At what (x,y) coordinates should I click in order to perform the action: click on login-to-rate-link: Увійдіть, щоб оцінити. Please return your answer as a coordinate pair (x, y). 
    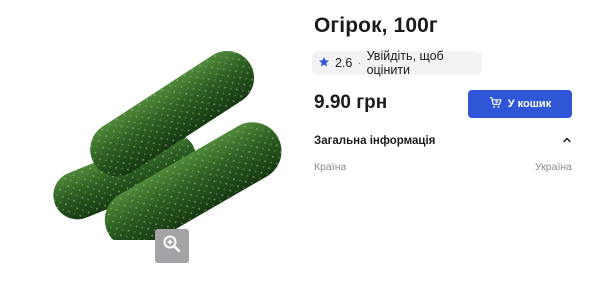
    Looking at the image, I should click on (421, 63).